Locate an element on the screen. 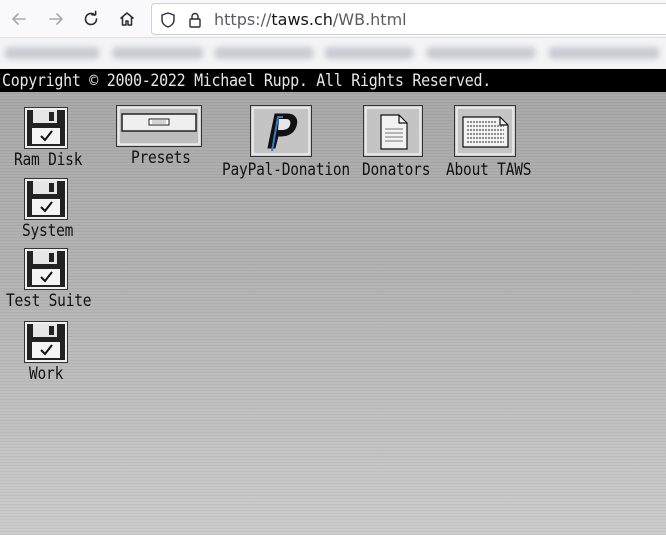 The width and height of the screenshot is (666, 535). work-icon-group: Work is located at coordinates (46, 350).